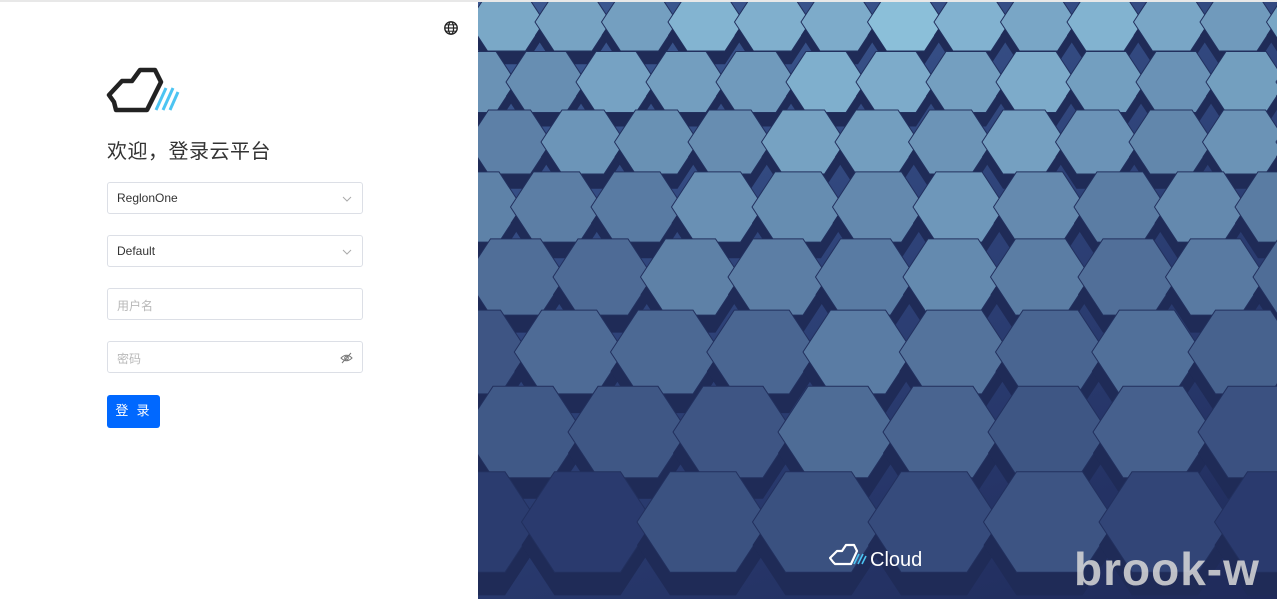 Image resolution: width=1277 pixels, height=599 pixels. I want to click on cloud-brand-icon, so click(848, 554).